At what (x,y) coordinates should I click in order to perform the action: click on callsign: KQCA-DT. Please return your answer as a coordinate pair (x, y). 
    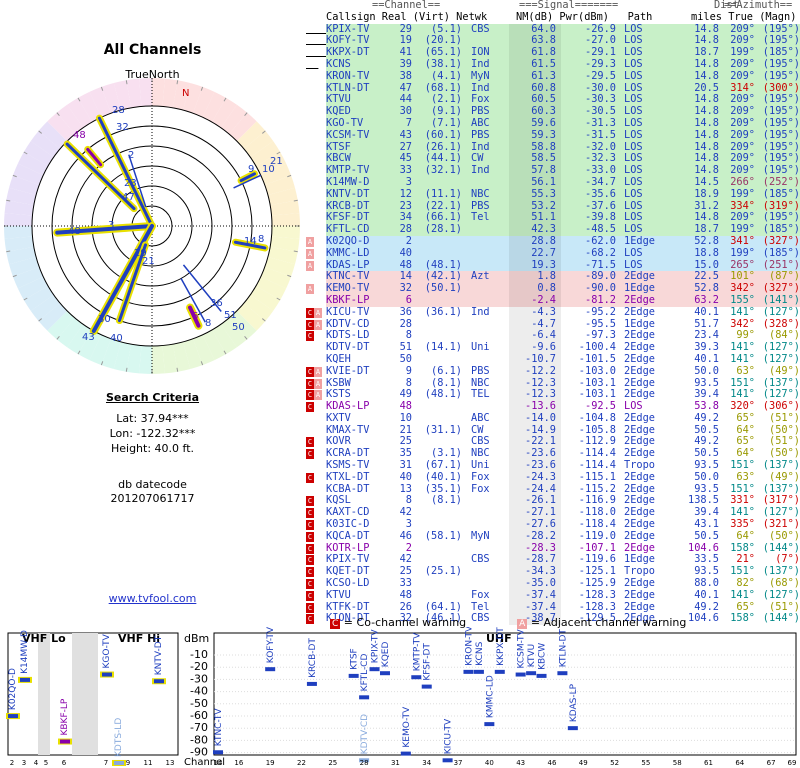
    Looking at the image, I should click on (358, 536).